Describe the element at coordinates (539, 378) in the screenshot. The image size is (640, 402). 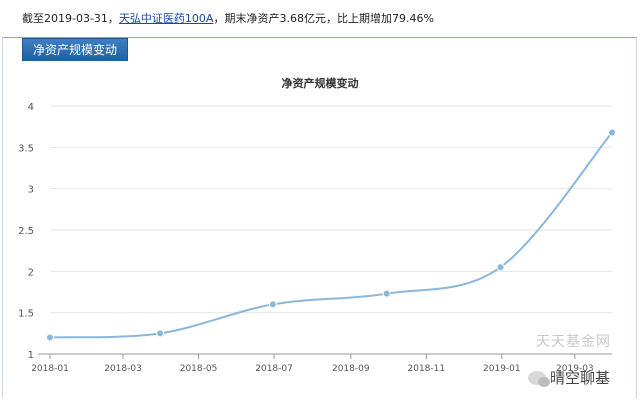
I see `wechat-icon` at that location.